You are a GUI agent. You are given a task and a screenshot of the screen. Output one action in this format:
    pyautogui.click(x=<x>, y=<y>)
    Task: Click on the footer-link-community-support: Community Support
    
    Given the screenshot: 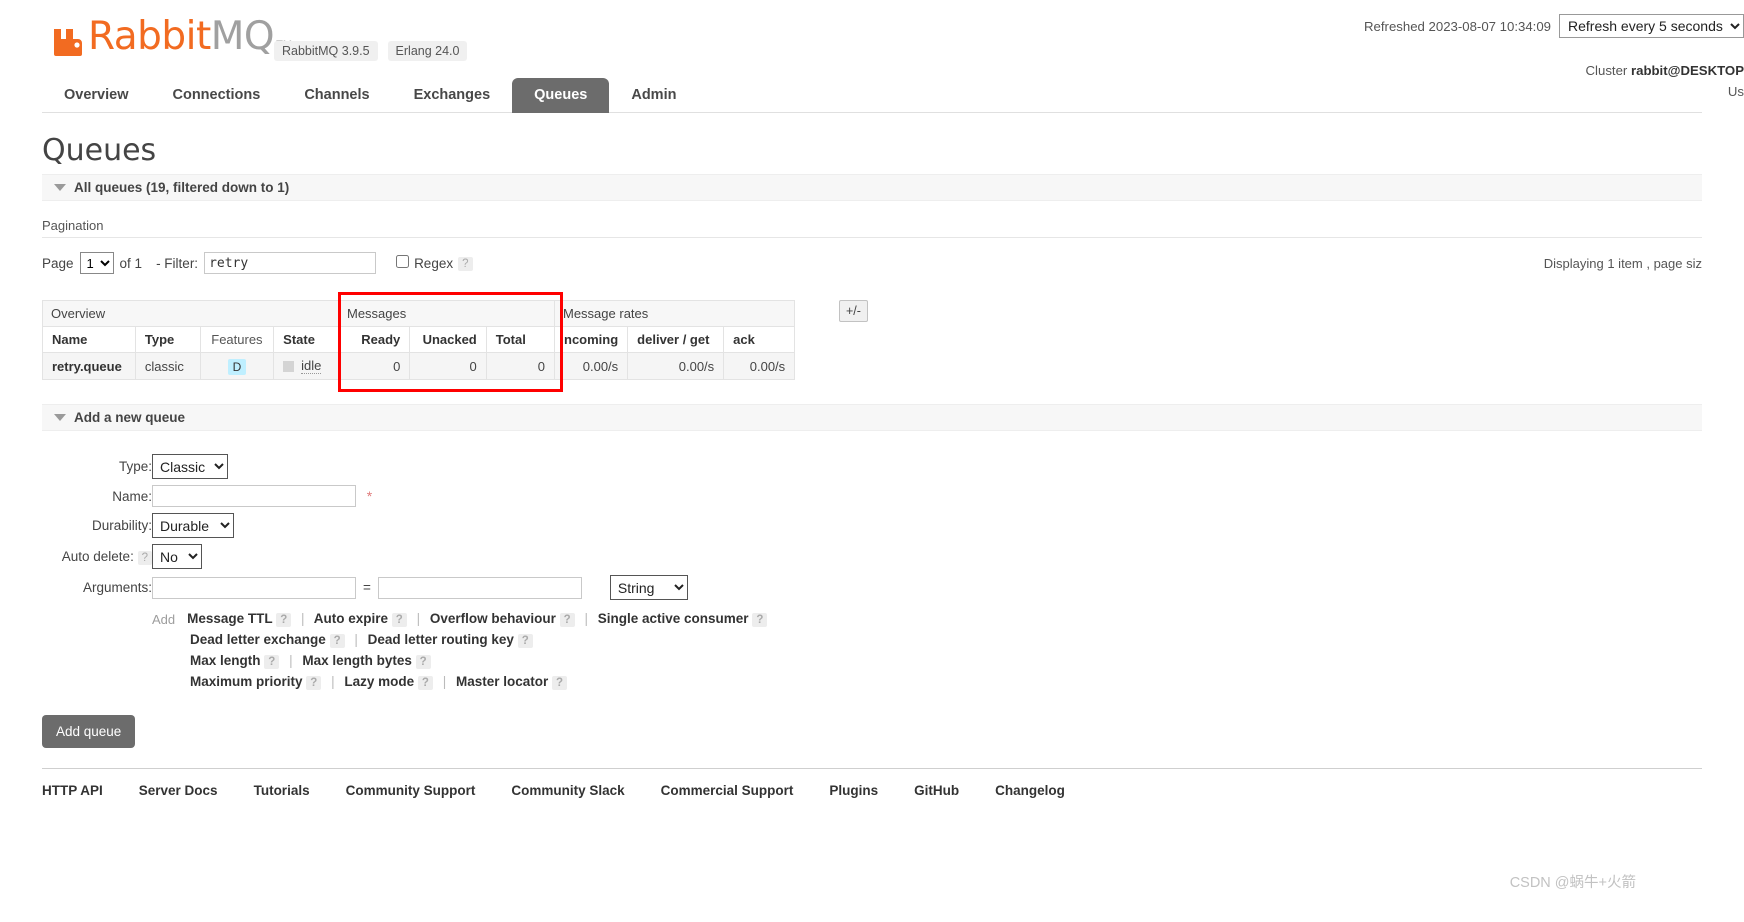 What is the action you would take?
    pyautogui.click(x=411, y=790)
    